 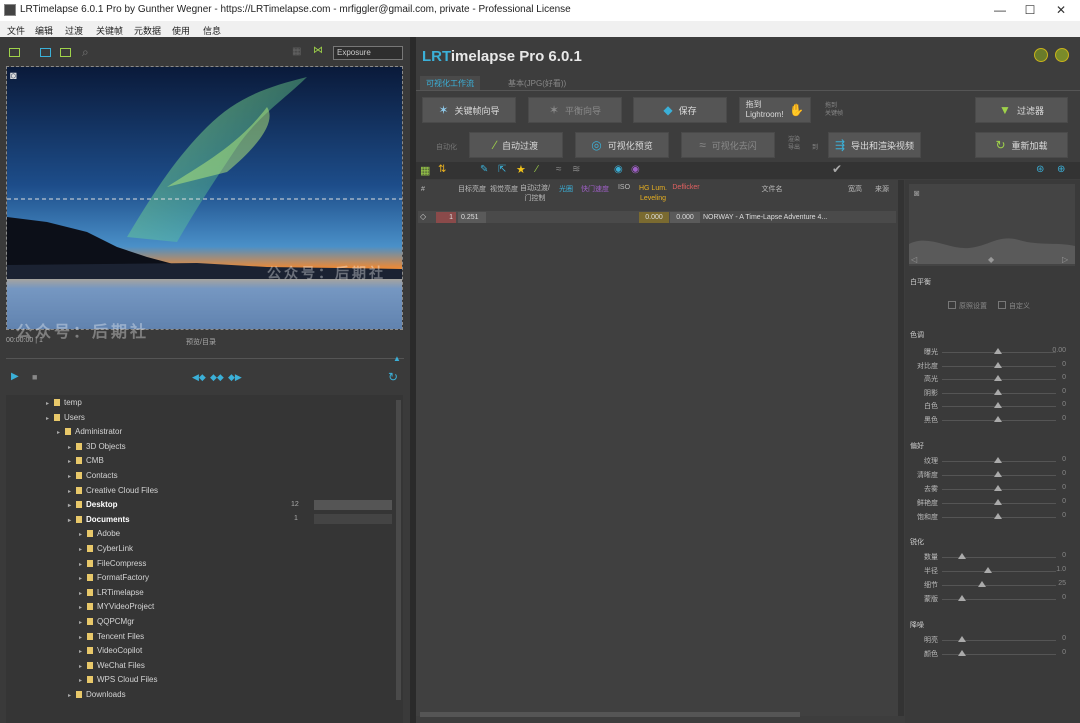 What do you see at coordinates (65, 420) in the screenshot?
I see `tree-item: ▸ Users` at bounding box center [65, 420].